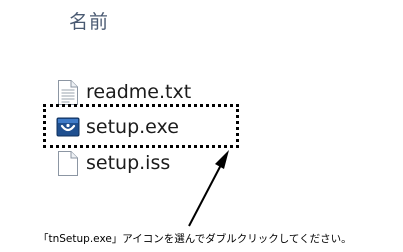 The width and height of the screenshot is (403, 252). Describe the element at coordinates (208, 188) in the screenshot. I see `pointer-arrow` at that location.